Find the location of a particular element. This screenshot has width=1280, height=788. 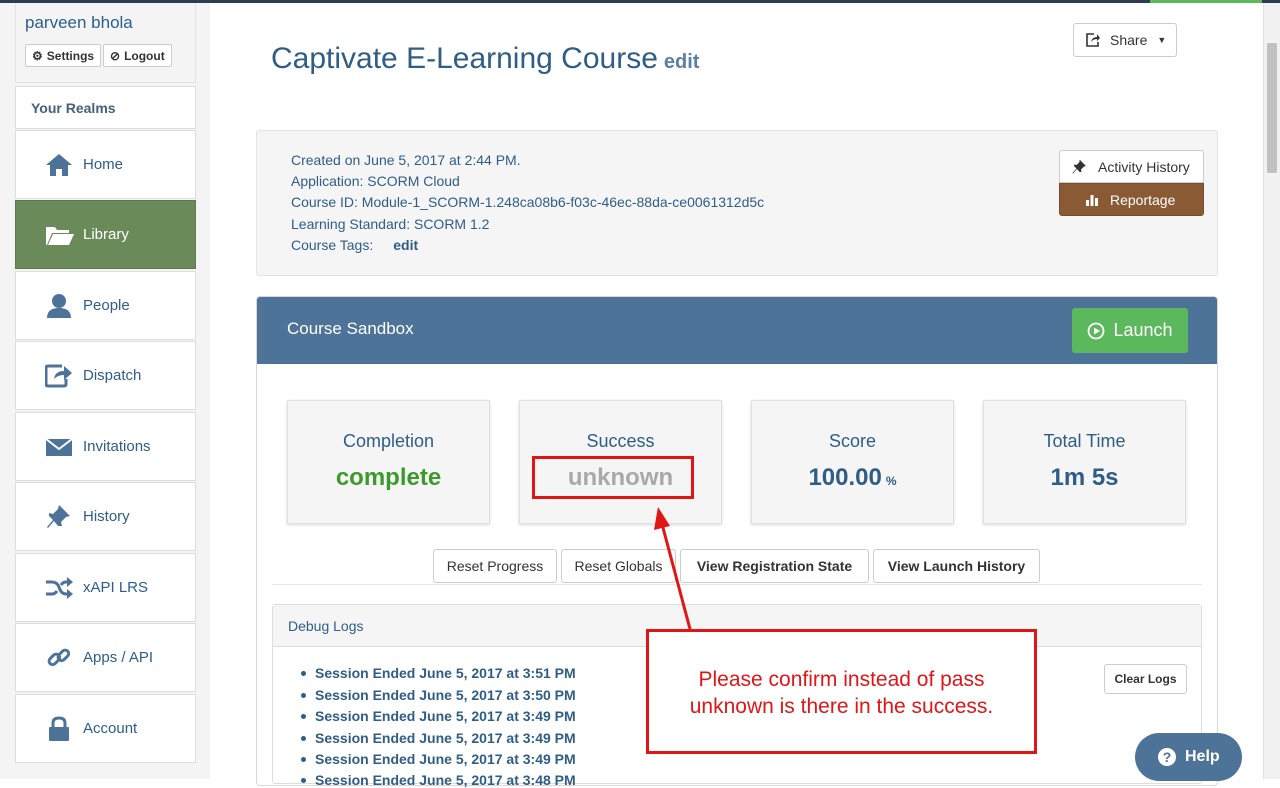

gear-icon: ⚙ is located at coordinates (37, 55).